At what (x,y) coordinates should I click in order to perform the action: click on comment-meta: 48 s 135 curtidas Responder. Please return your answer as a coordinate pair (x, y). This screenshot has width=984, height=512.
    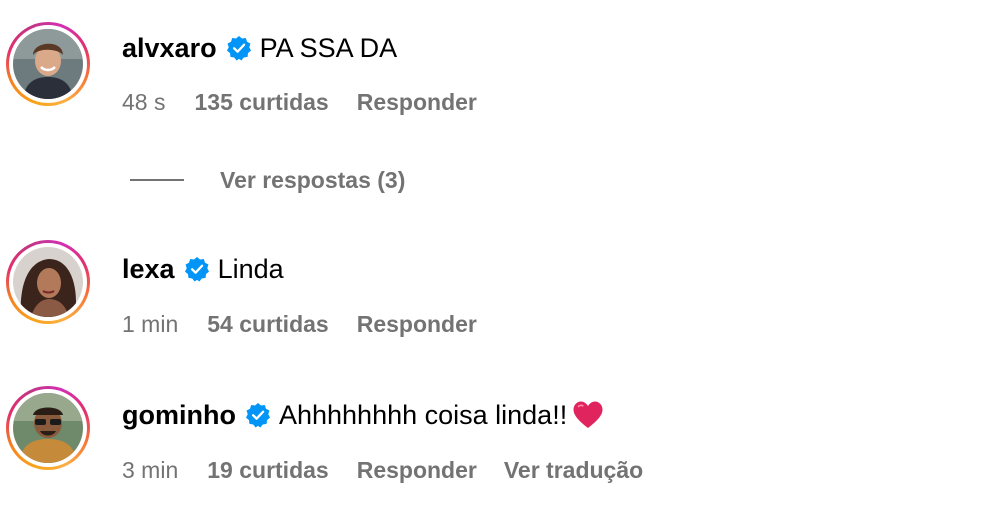
    Looking at the image, I should click on (313, 102).